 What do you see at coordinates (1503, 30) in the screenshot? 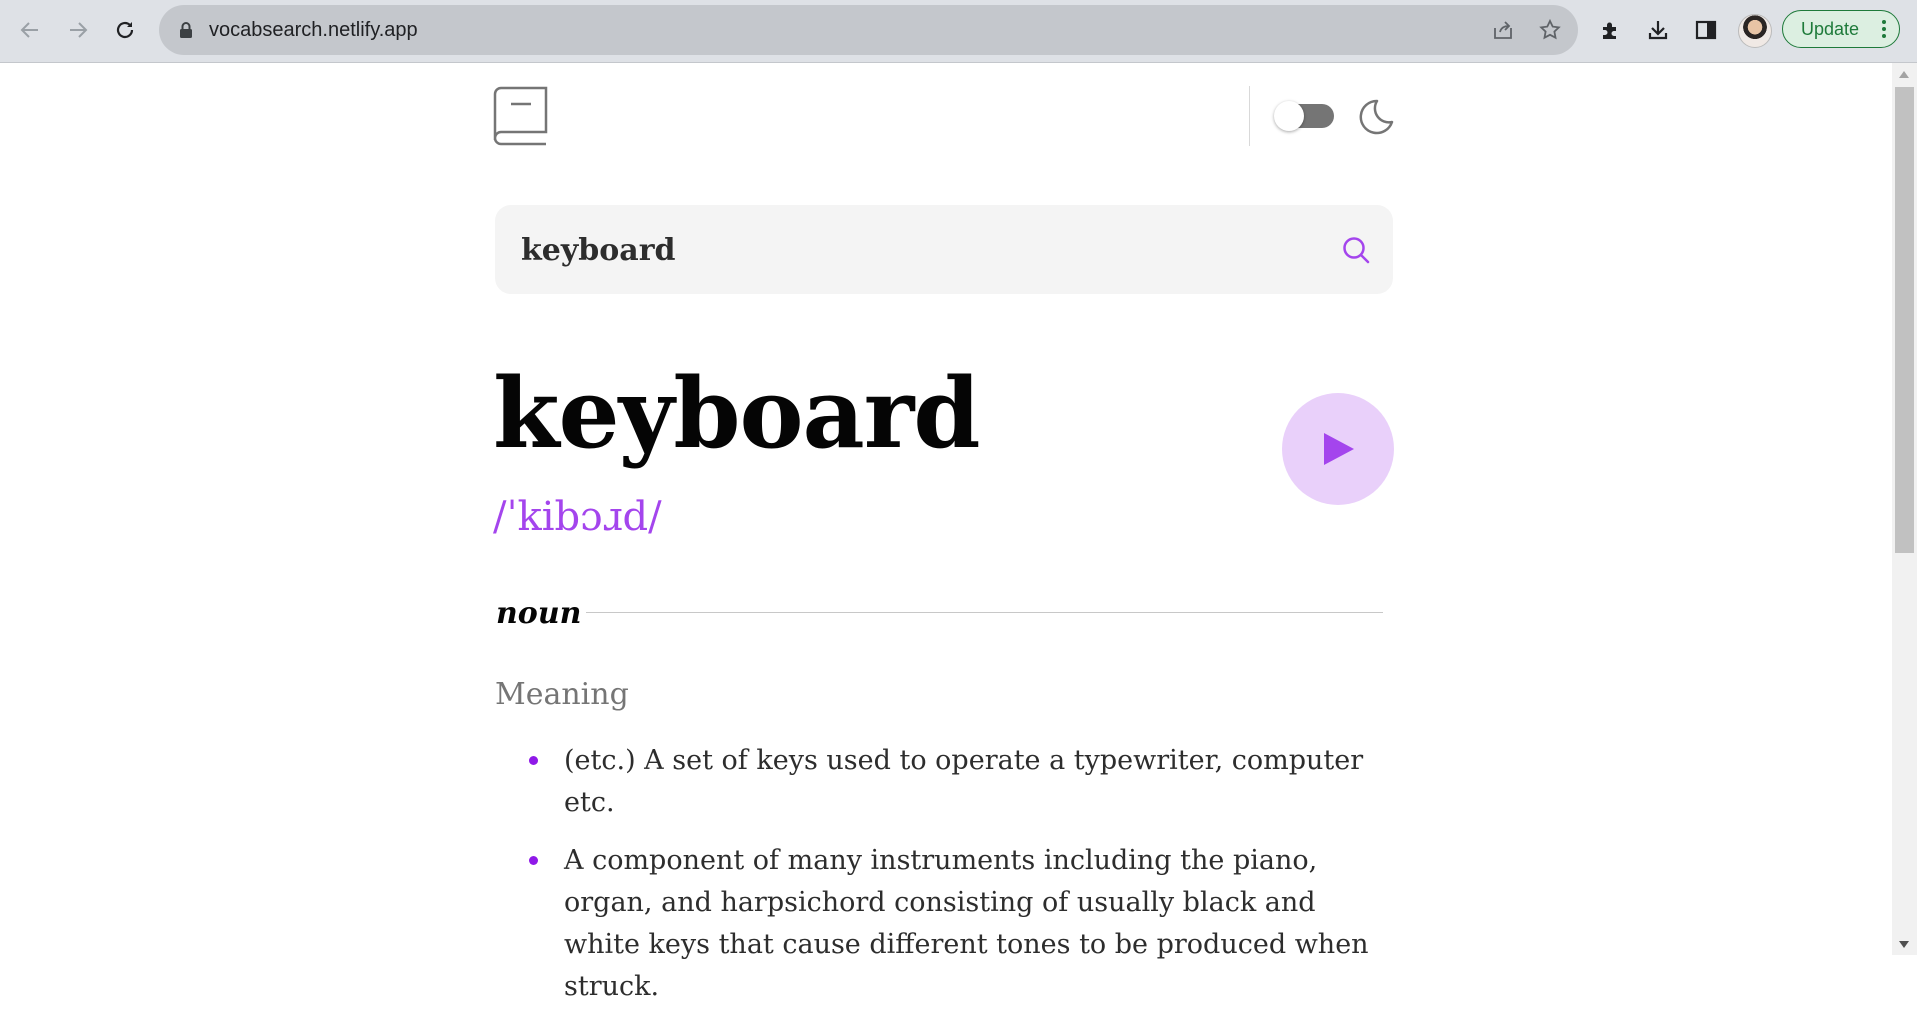
I see `share-icon` at bounding box center [1503, 30].